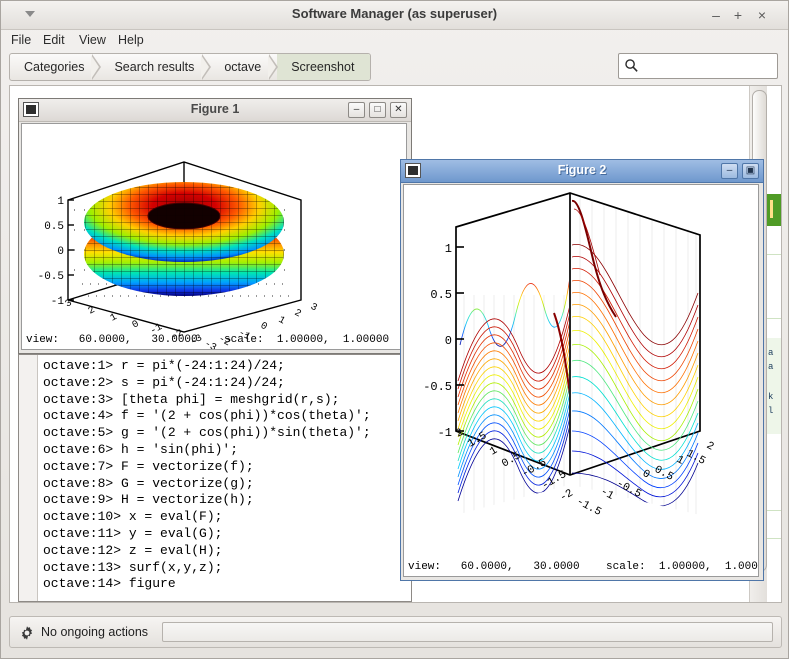  What do you see at coordinates (141, 449) in the screenshot?
I see `terminal-line: octave:6> h = 'sin(phi)';` at bounding box center [141, 449].